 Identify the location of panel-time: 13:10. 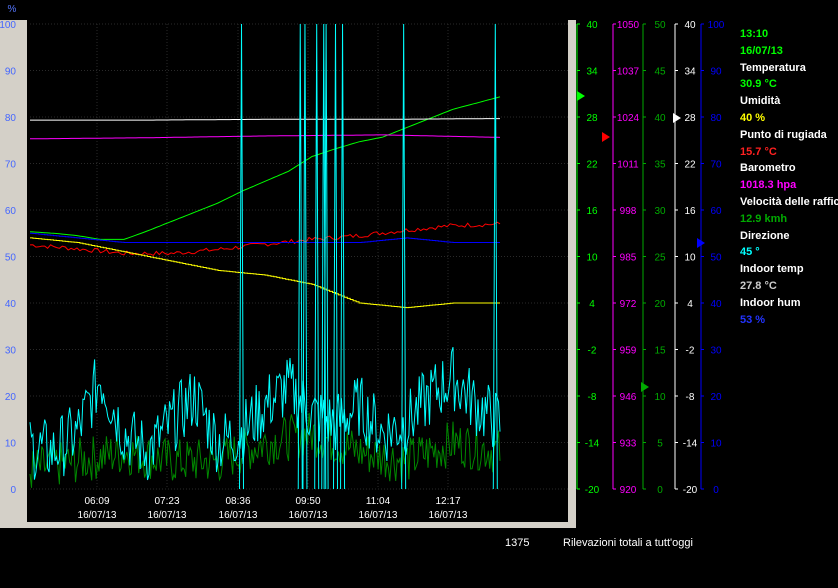
(754, 34).